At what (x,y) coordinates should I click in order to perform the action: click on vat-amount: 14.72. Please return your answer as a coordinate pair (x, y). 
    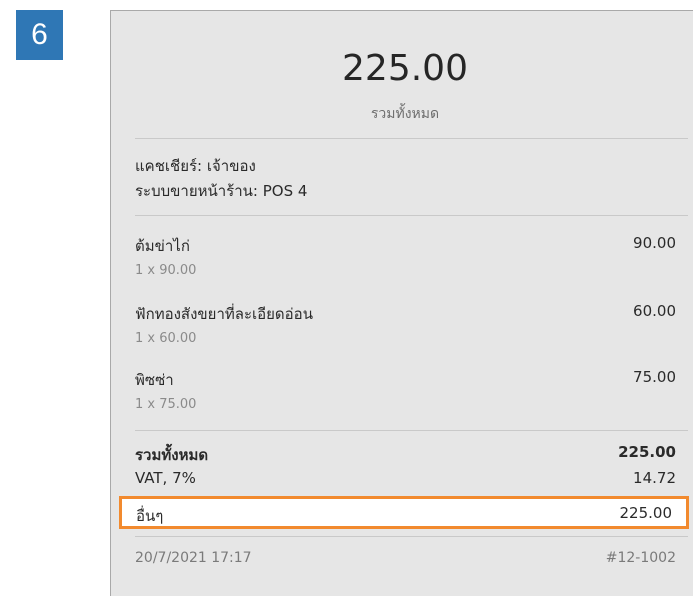
    Looking at the image, I should click on (654, 478).